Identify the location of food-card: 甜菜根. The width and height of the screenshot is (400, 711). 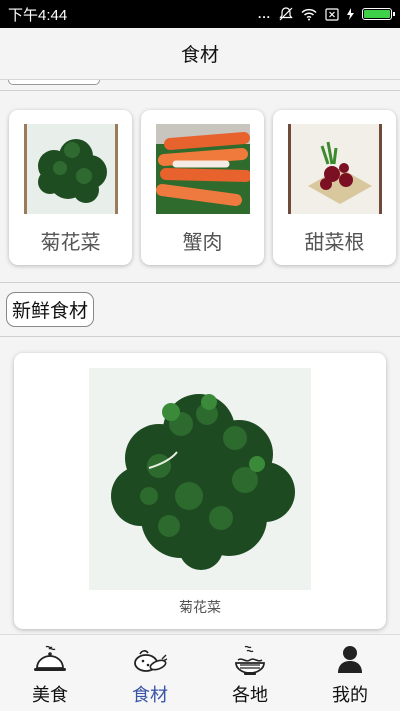
(334, 187).